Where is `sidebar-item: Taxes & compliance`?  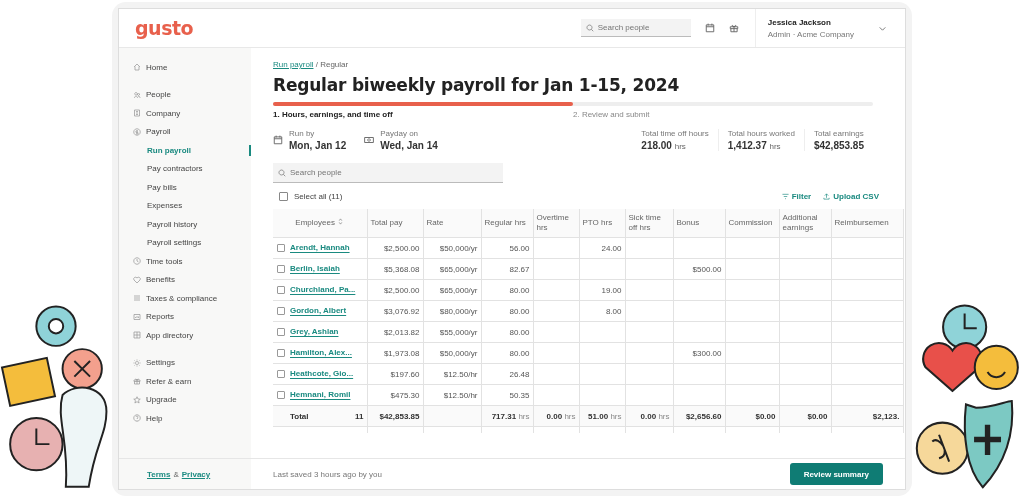
sidebar-item: Taxes & compliance is located at coordinates (185, 298).